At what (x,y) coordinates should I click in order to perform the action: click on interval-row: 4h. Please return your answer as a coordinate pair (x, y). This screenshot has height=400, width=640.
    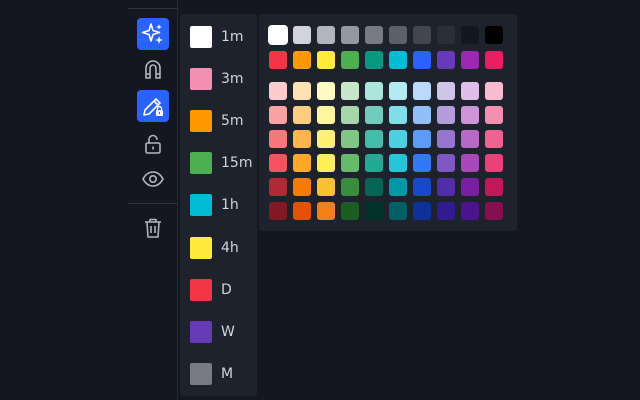
    Looking at the image, I should click on (218, 248).